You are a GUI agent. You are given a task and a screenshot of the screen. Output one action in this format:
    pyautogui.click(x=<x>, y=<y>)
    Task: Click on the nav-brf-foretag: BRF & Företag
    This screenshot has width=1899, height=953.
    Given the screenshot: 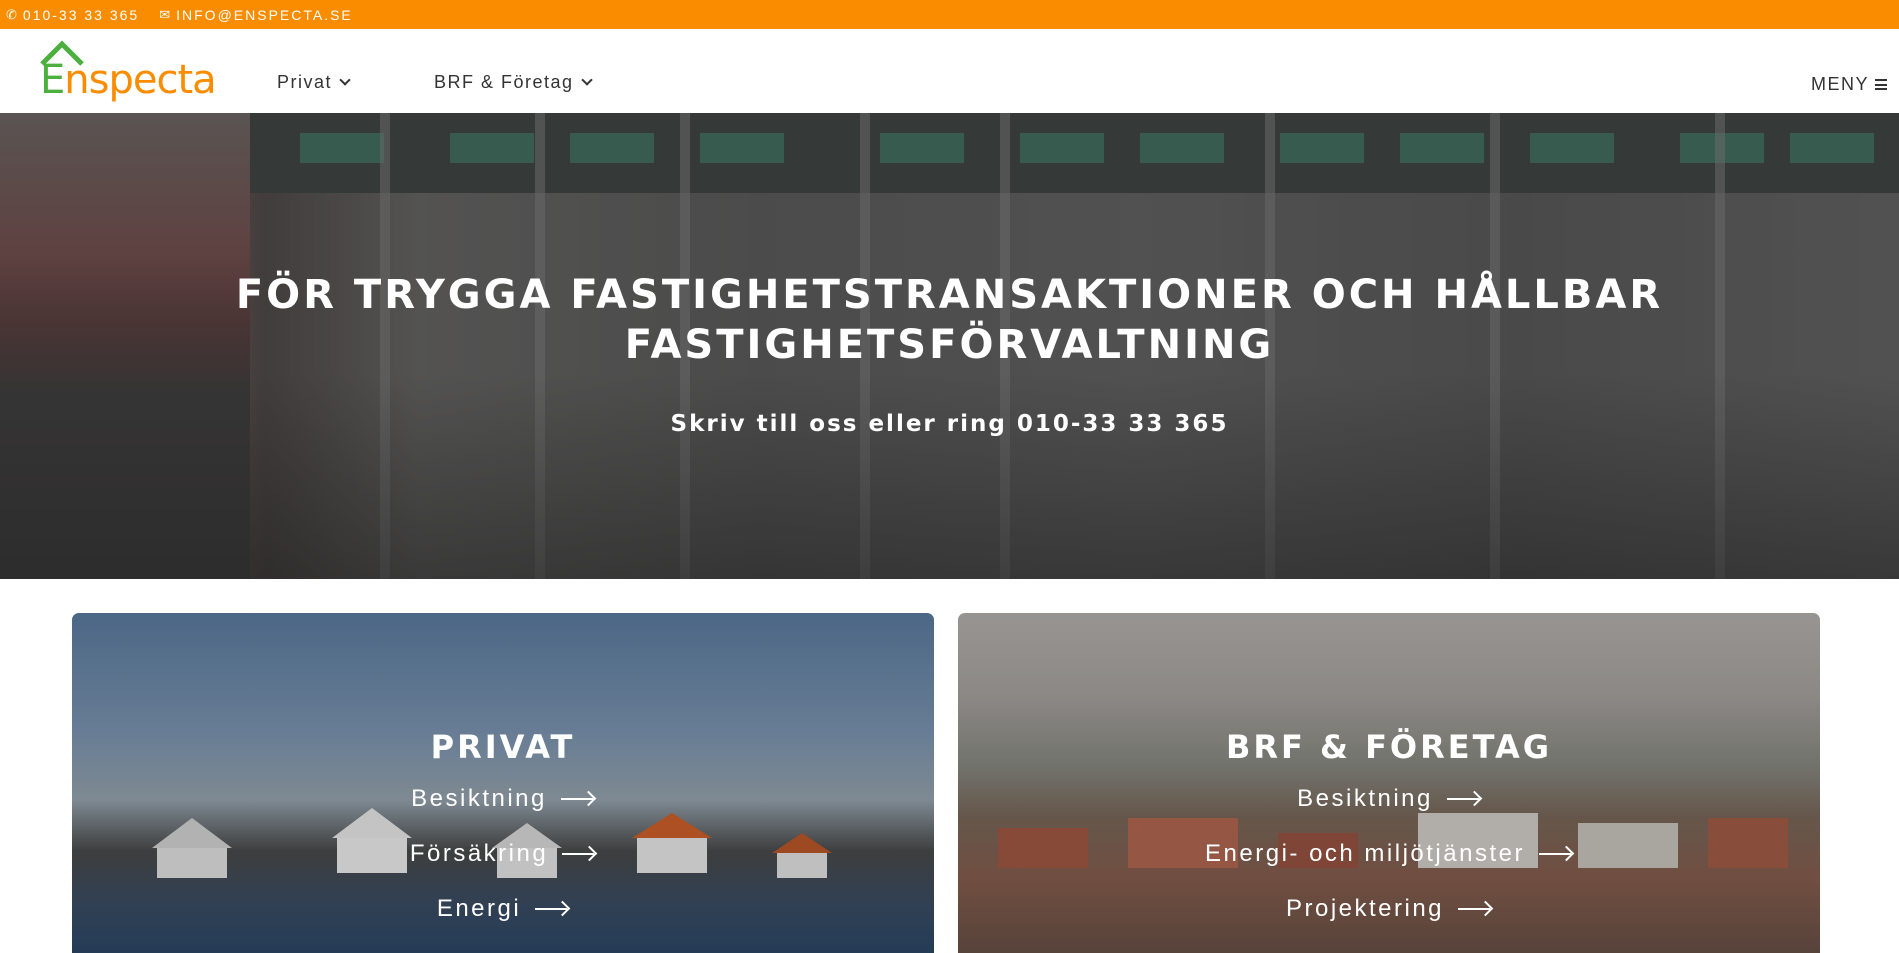 What is the action you would take?
    pyautogui.click(x=513, y=82)
    